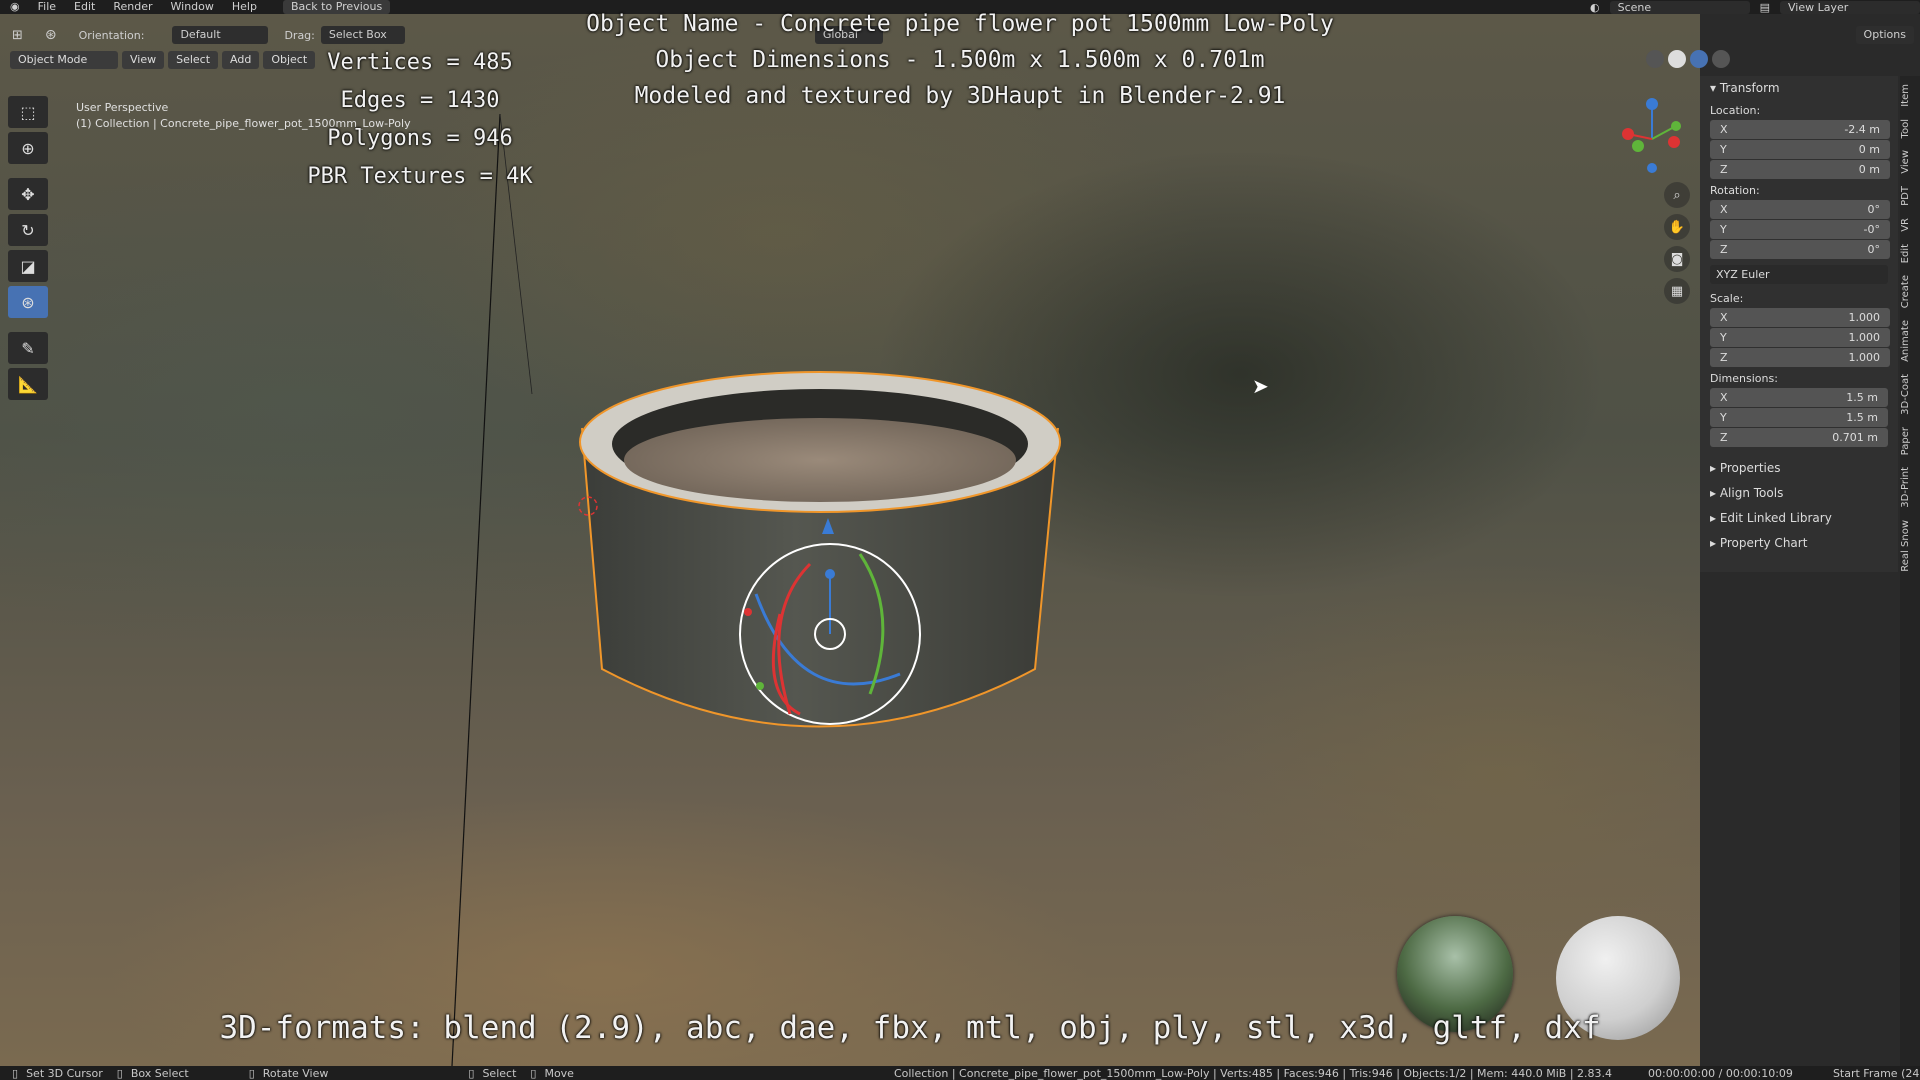 Image resolution: width=1920 pixels, height=1080 pixels. Describe the element at coordinates (1910, 441) in the screenshot. I see `tab-paper: Paper` at that location.